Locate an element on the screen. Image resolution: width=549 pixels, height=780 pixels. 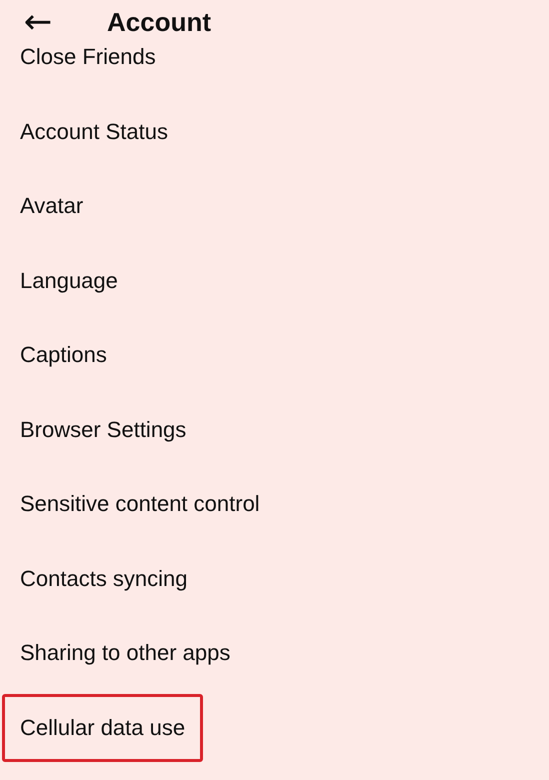
settings-item: Language is located at coordinates (69, 281).